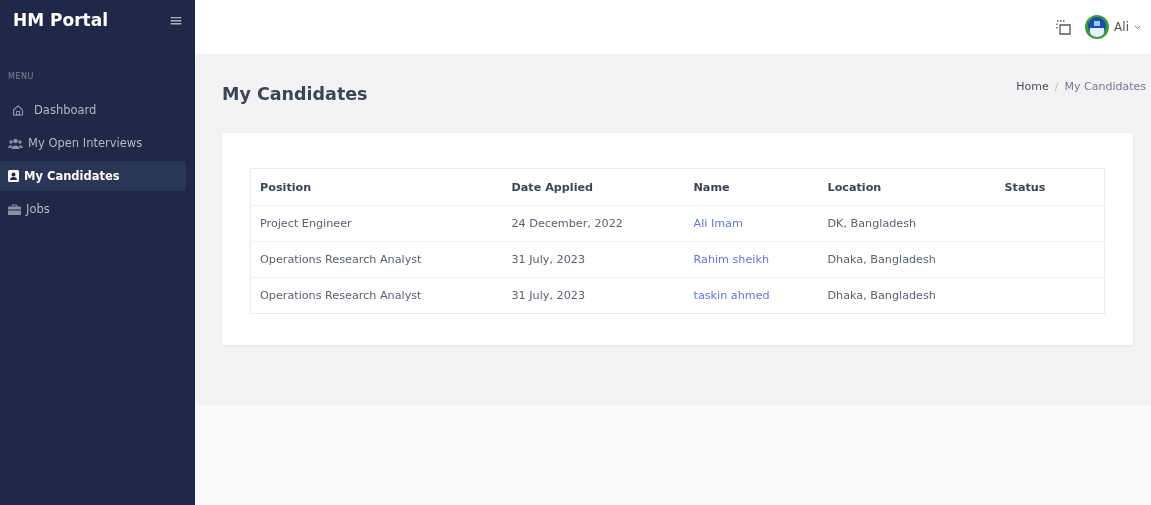  Describe the element at coordinates (93, 110) in the screenshot. I see `sidebar-item: Dashboard` at that location.